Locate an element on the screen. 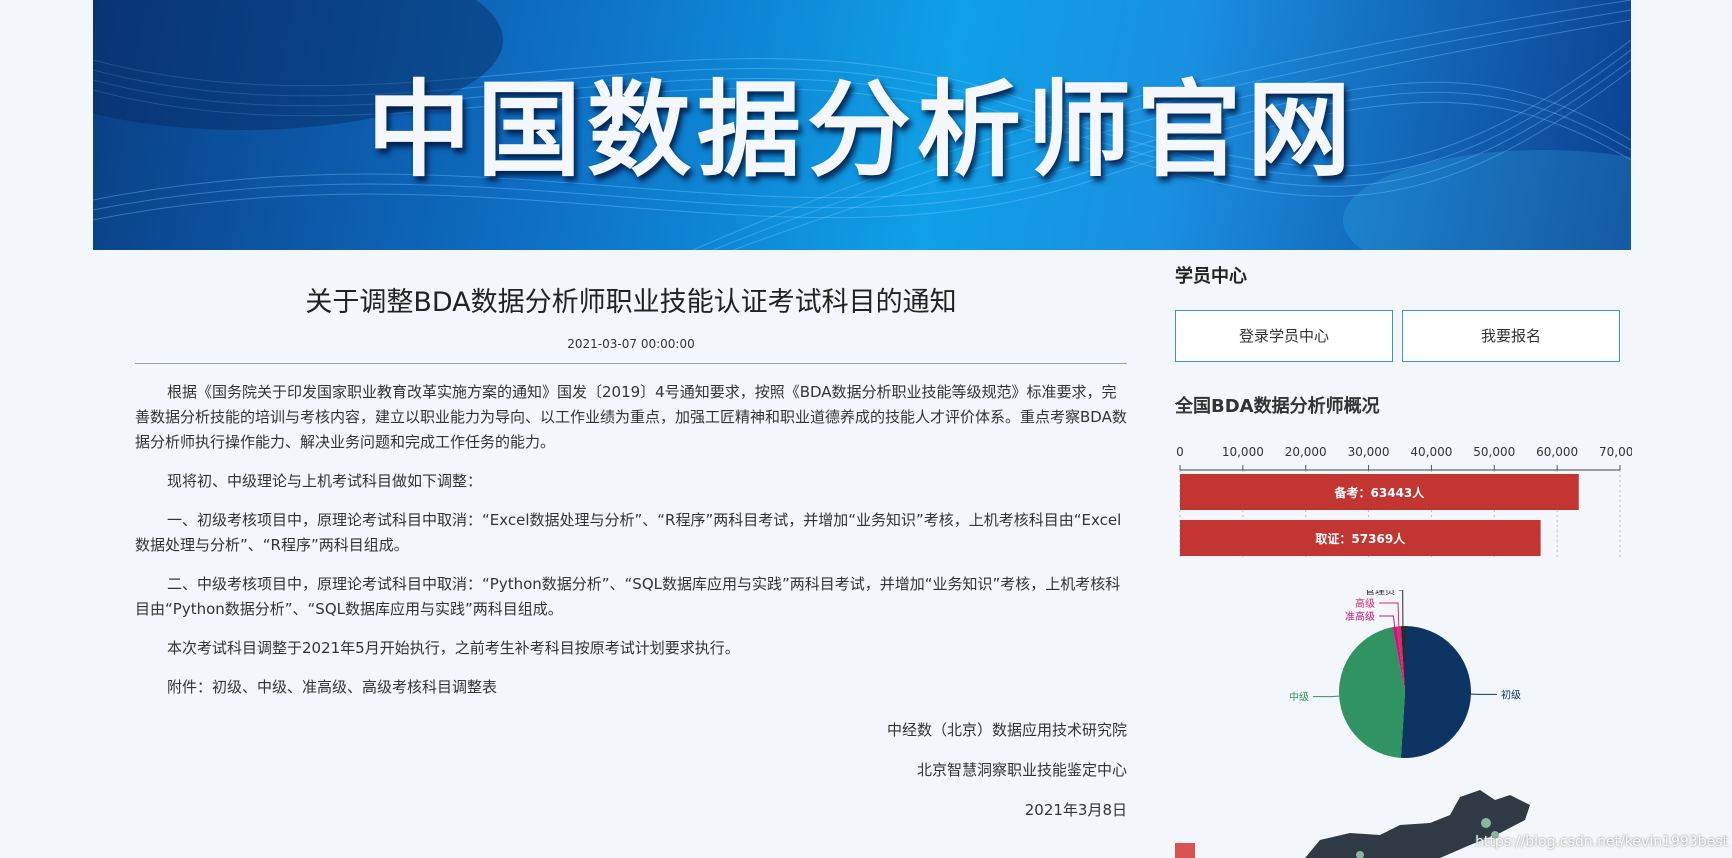 Image resolution: width=1732 pixels, height=858 pixels. x-tick-label: 70,000 is located at coordinates (1615, 452).